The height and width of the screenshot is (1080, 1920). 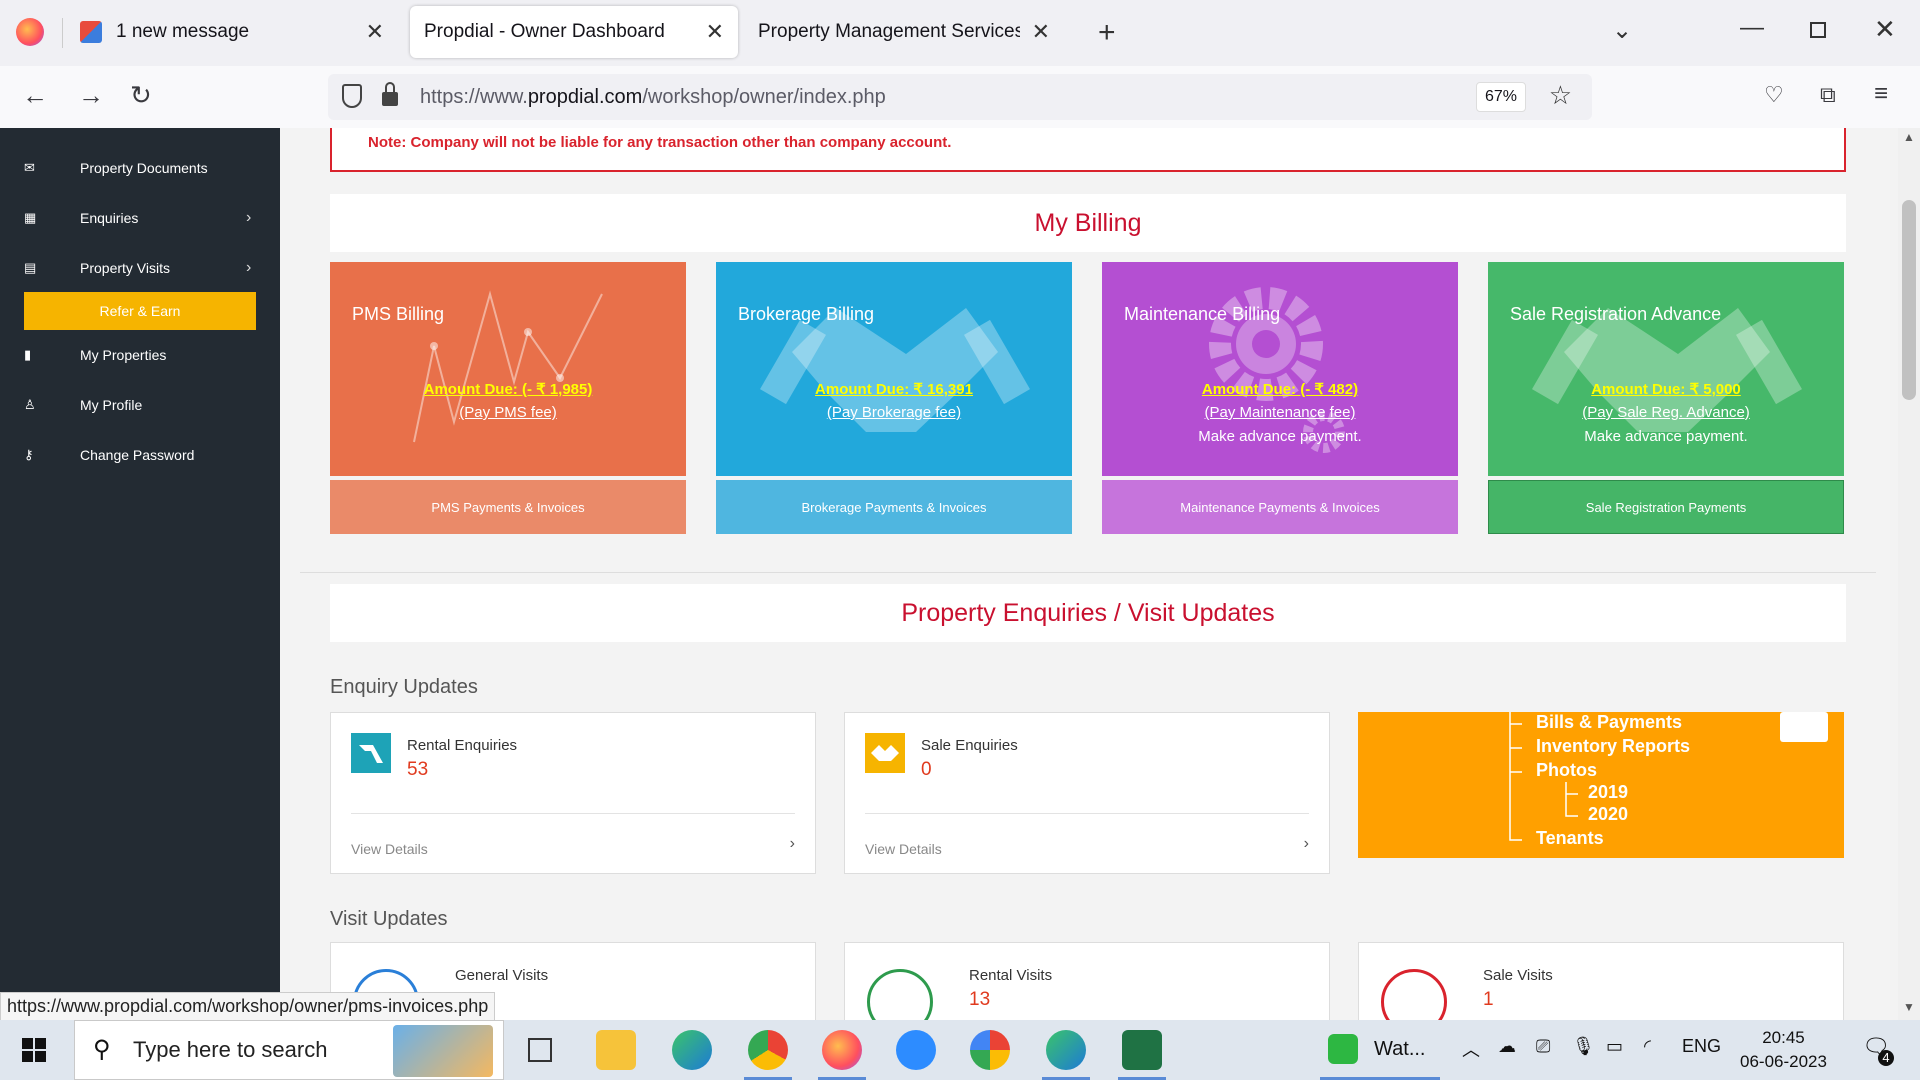 I want to click on chrome-icon, so click(x=768, y=1050).